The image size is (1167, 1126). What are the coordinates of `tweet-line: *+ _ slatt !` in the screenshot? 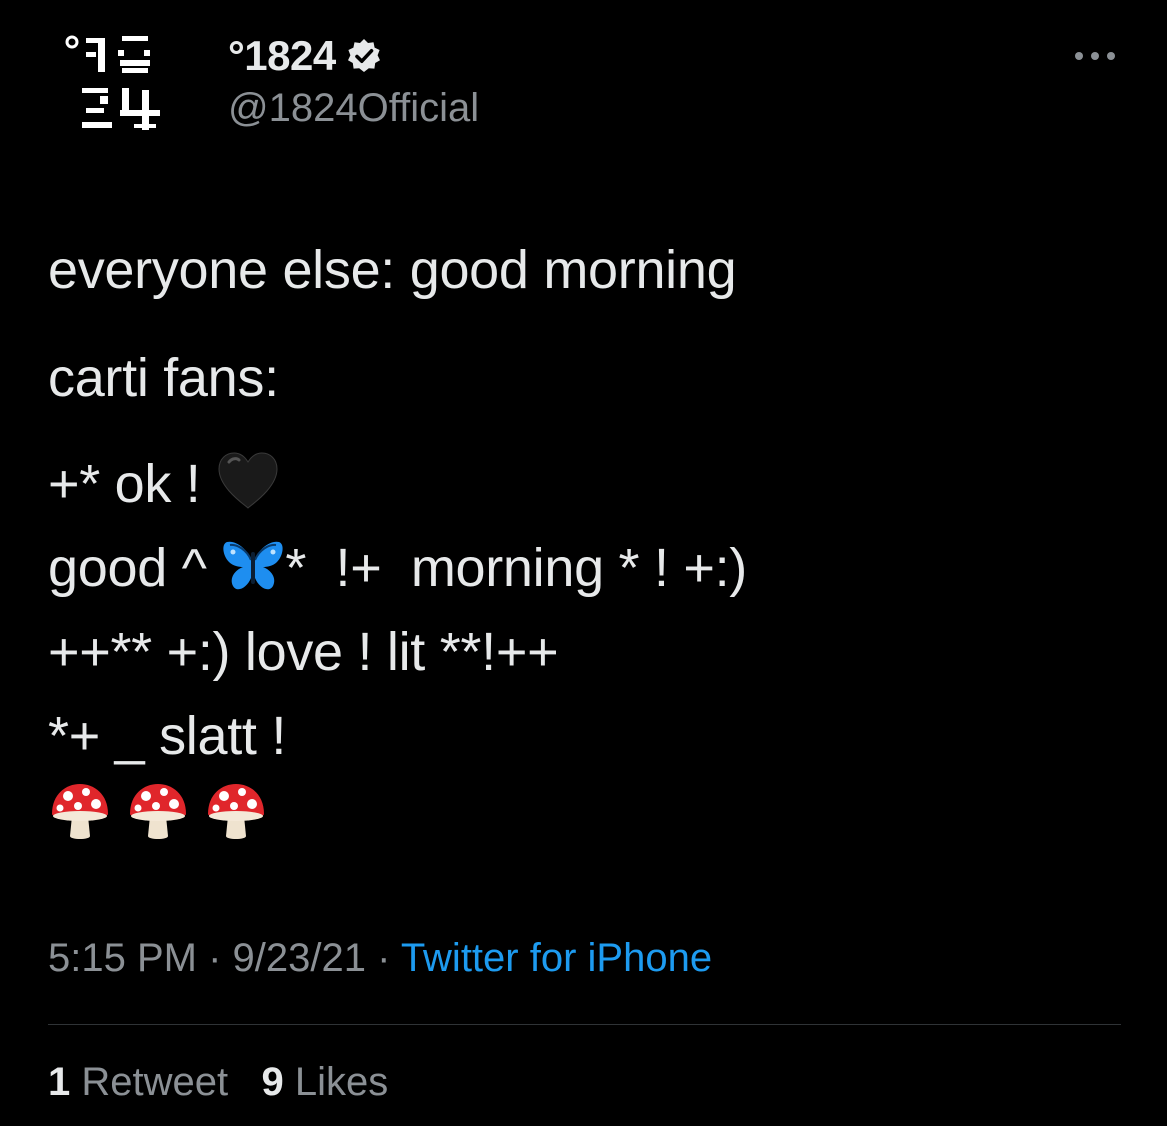 It's located at (167, 736).